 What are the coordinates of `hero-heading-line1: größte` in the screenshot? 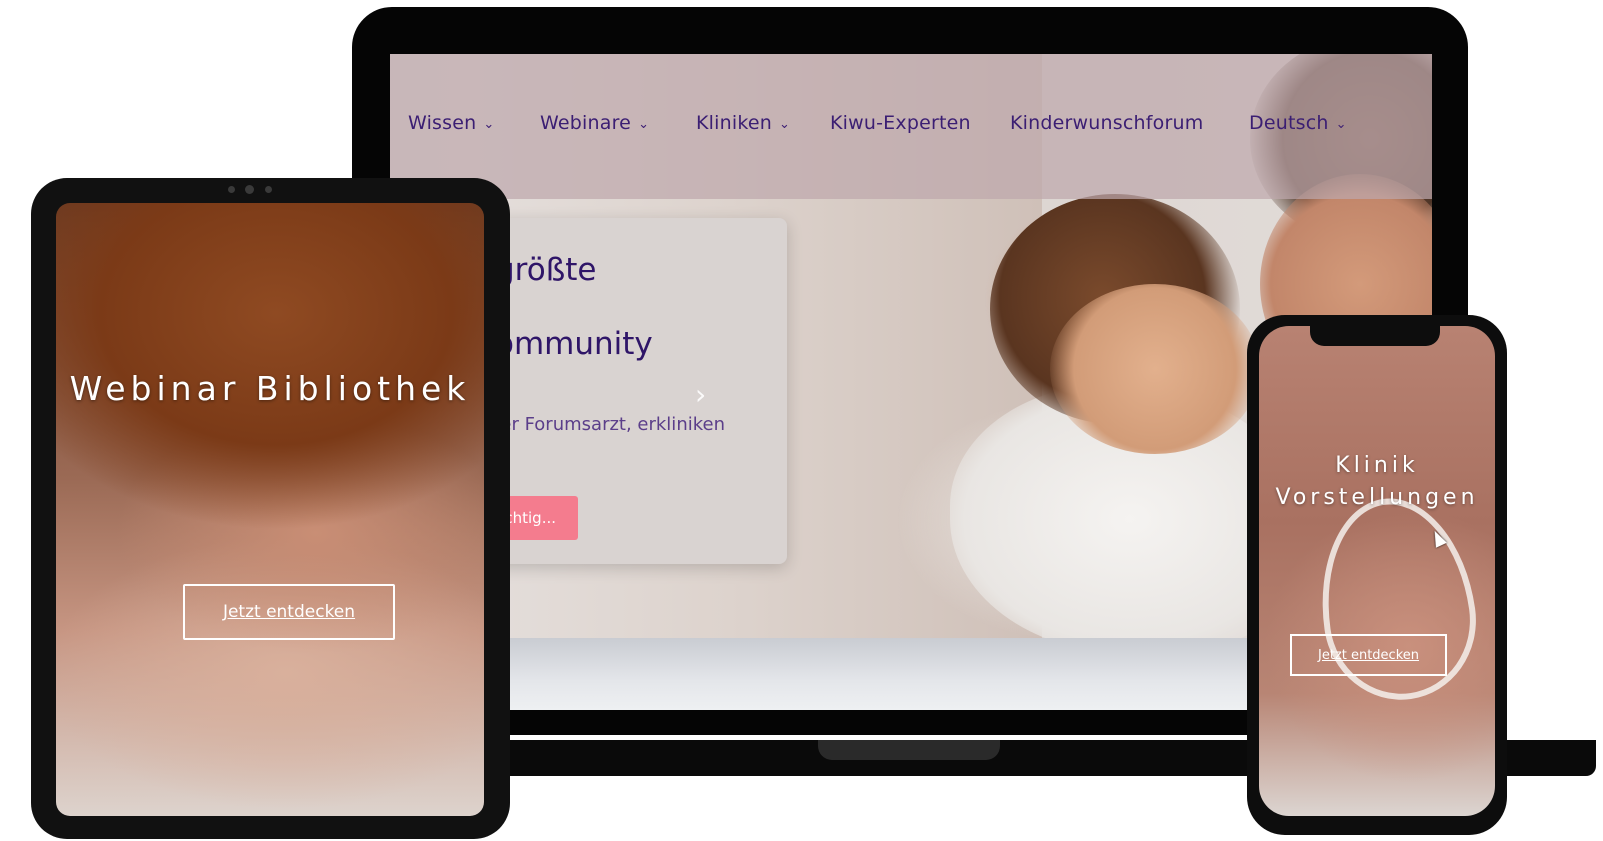 It's located at (546, 270).